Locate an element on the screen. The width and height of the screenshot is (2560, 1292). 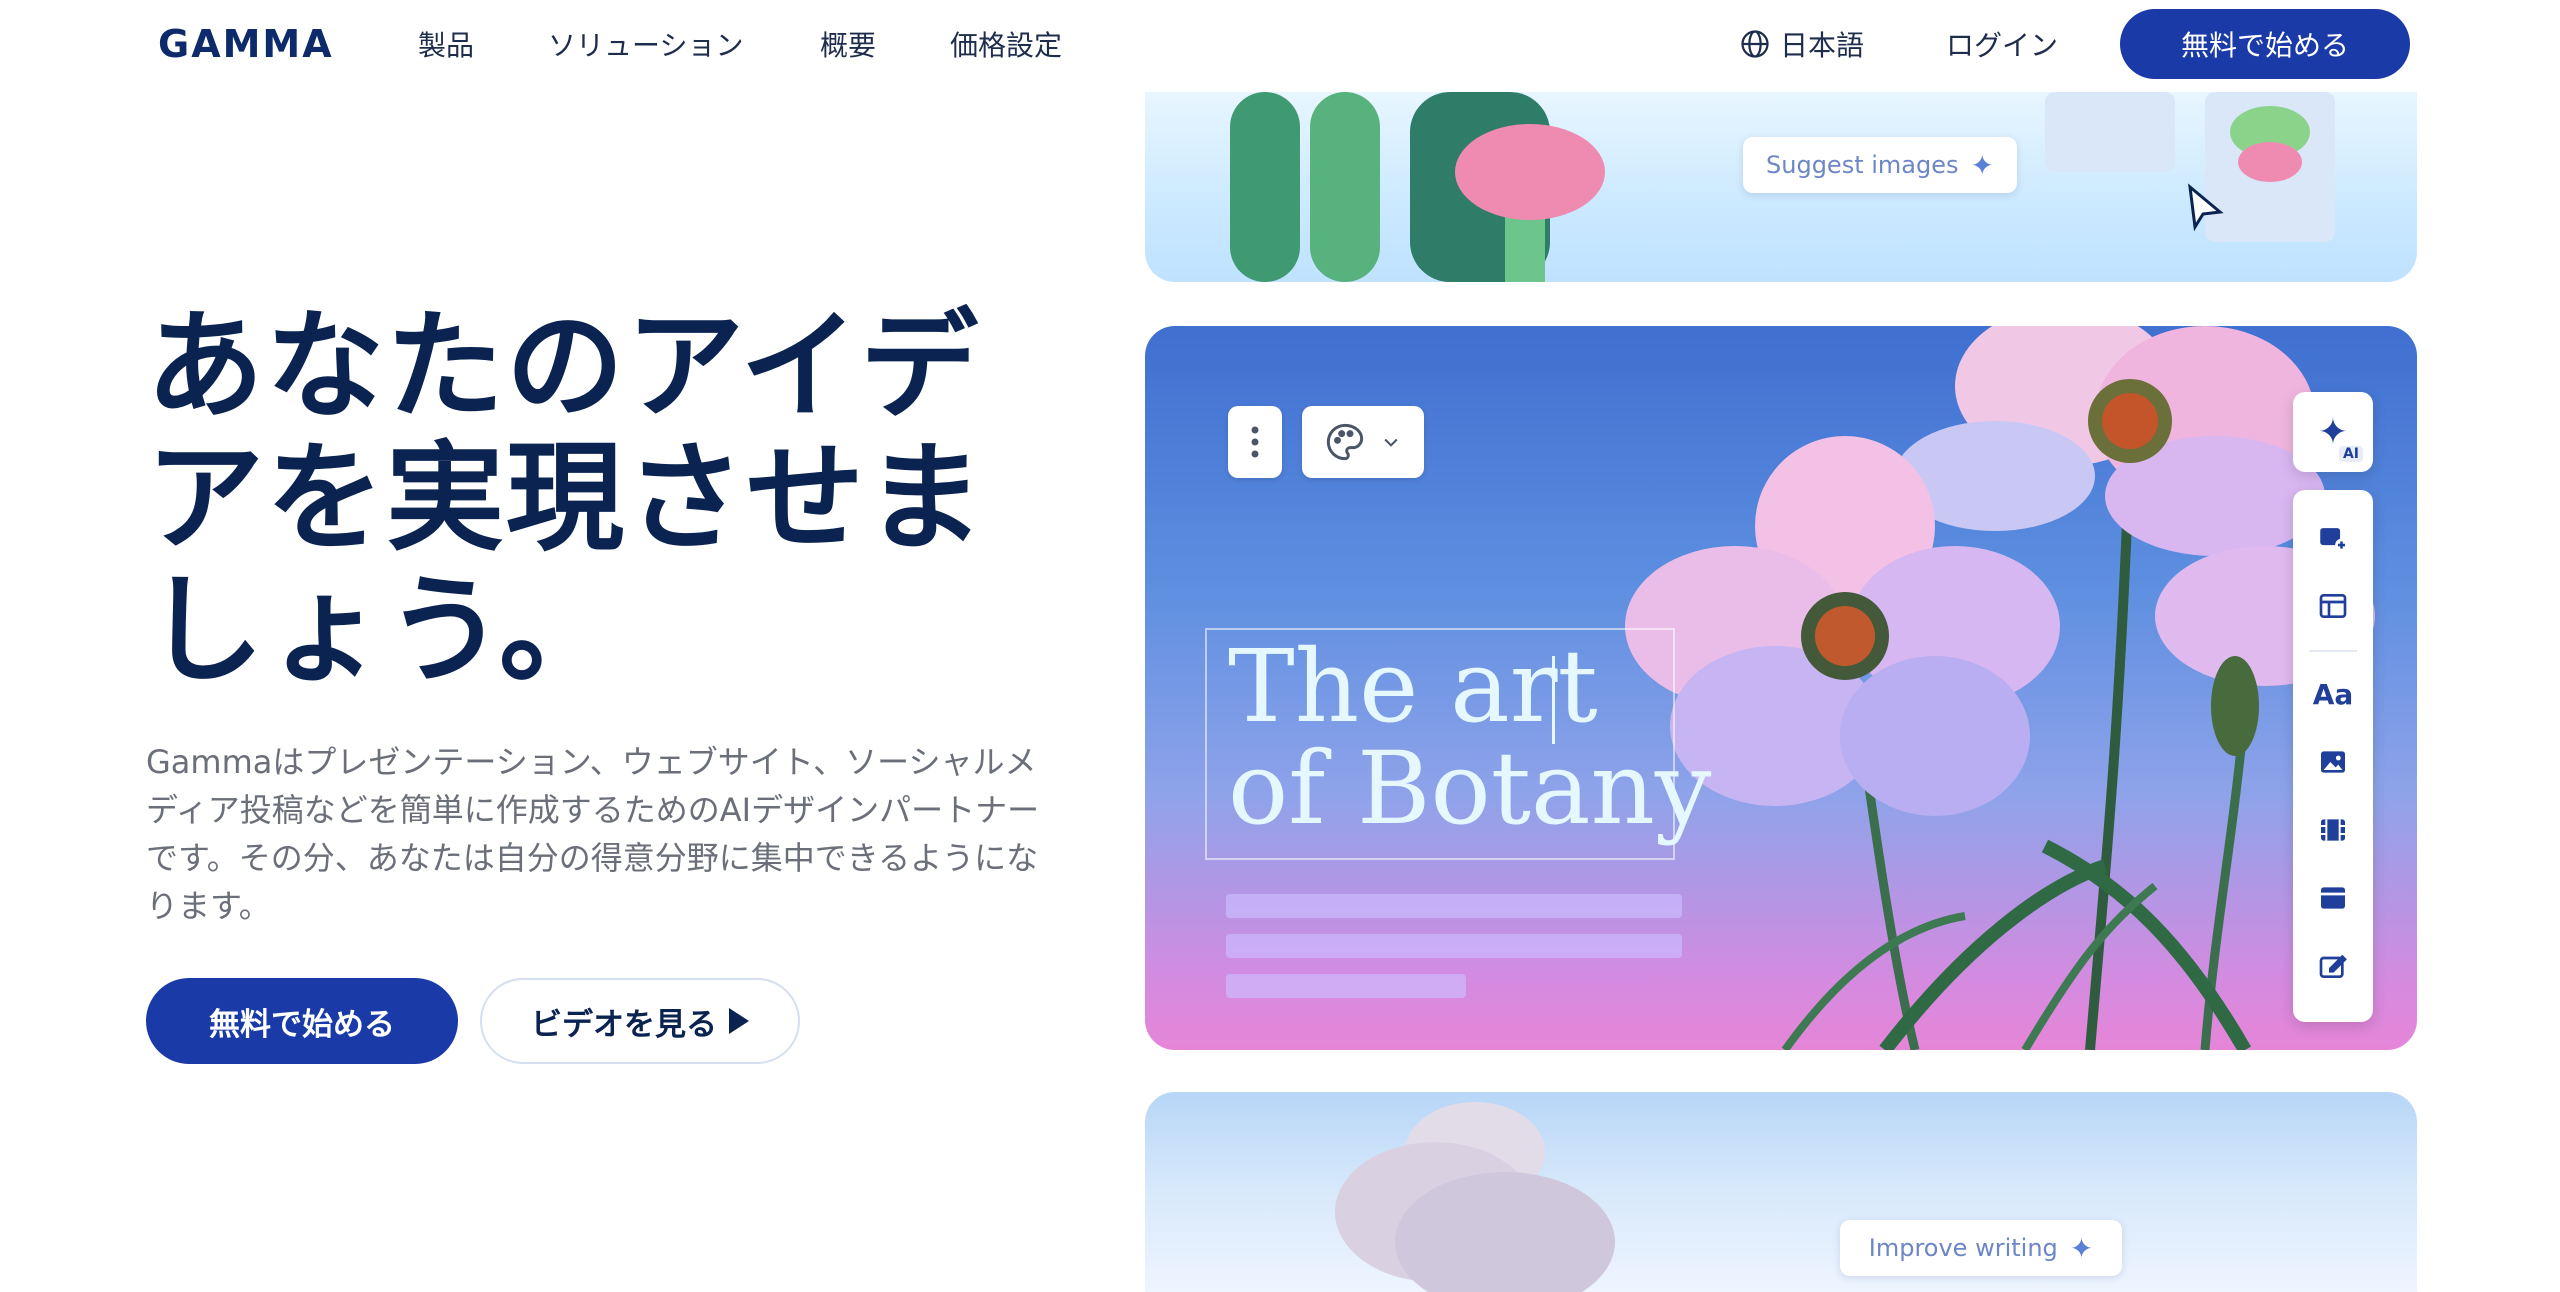
more-vertical-icon is located at coordinates (1255, 442).